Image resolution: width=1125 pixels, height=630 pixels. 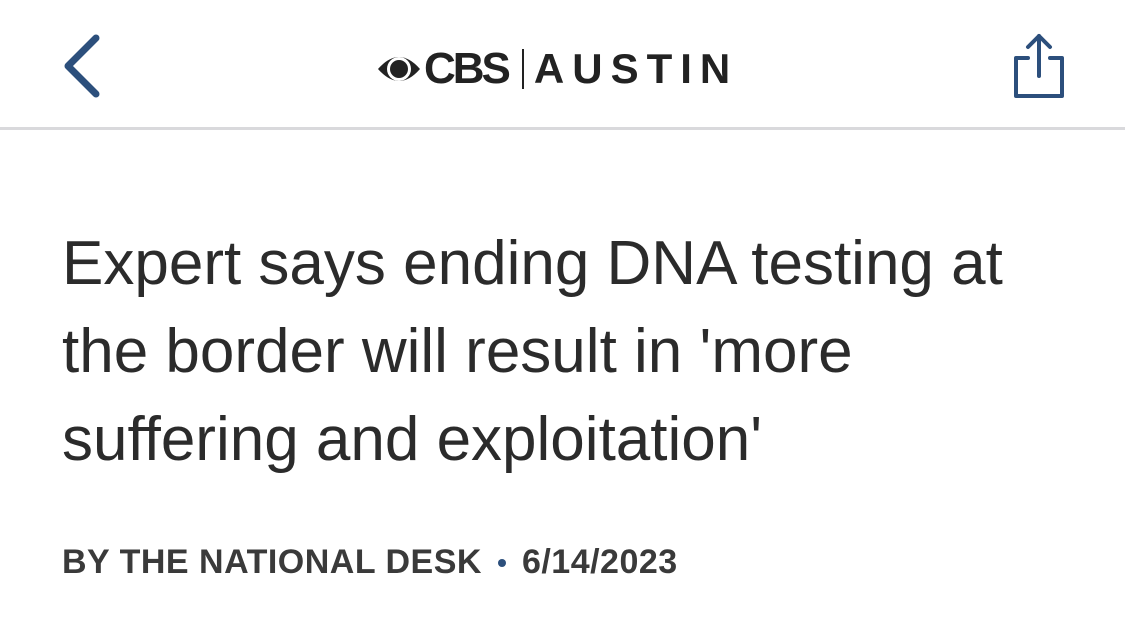 I want to click on logo-network-text: CBS, so click(x=467, y=68).